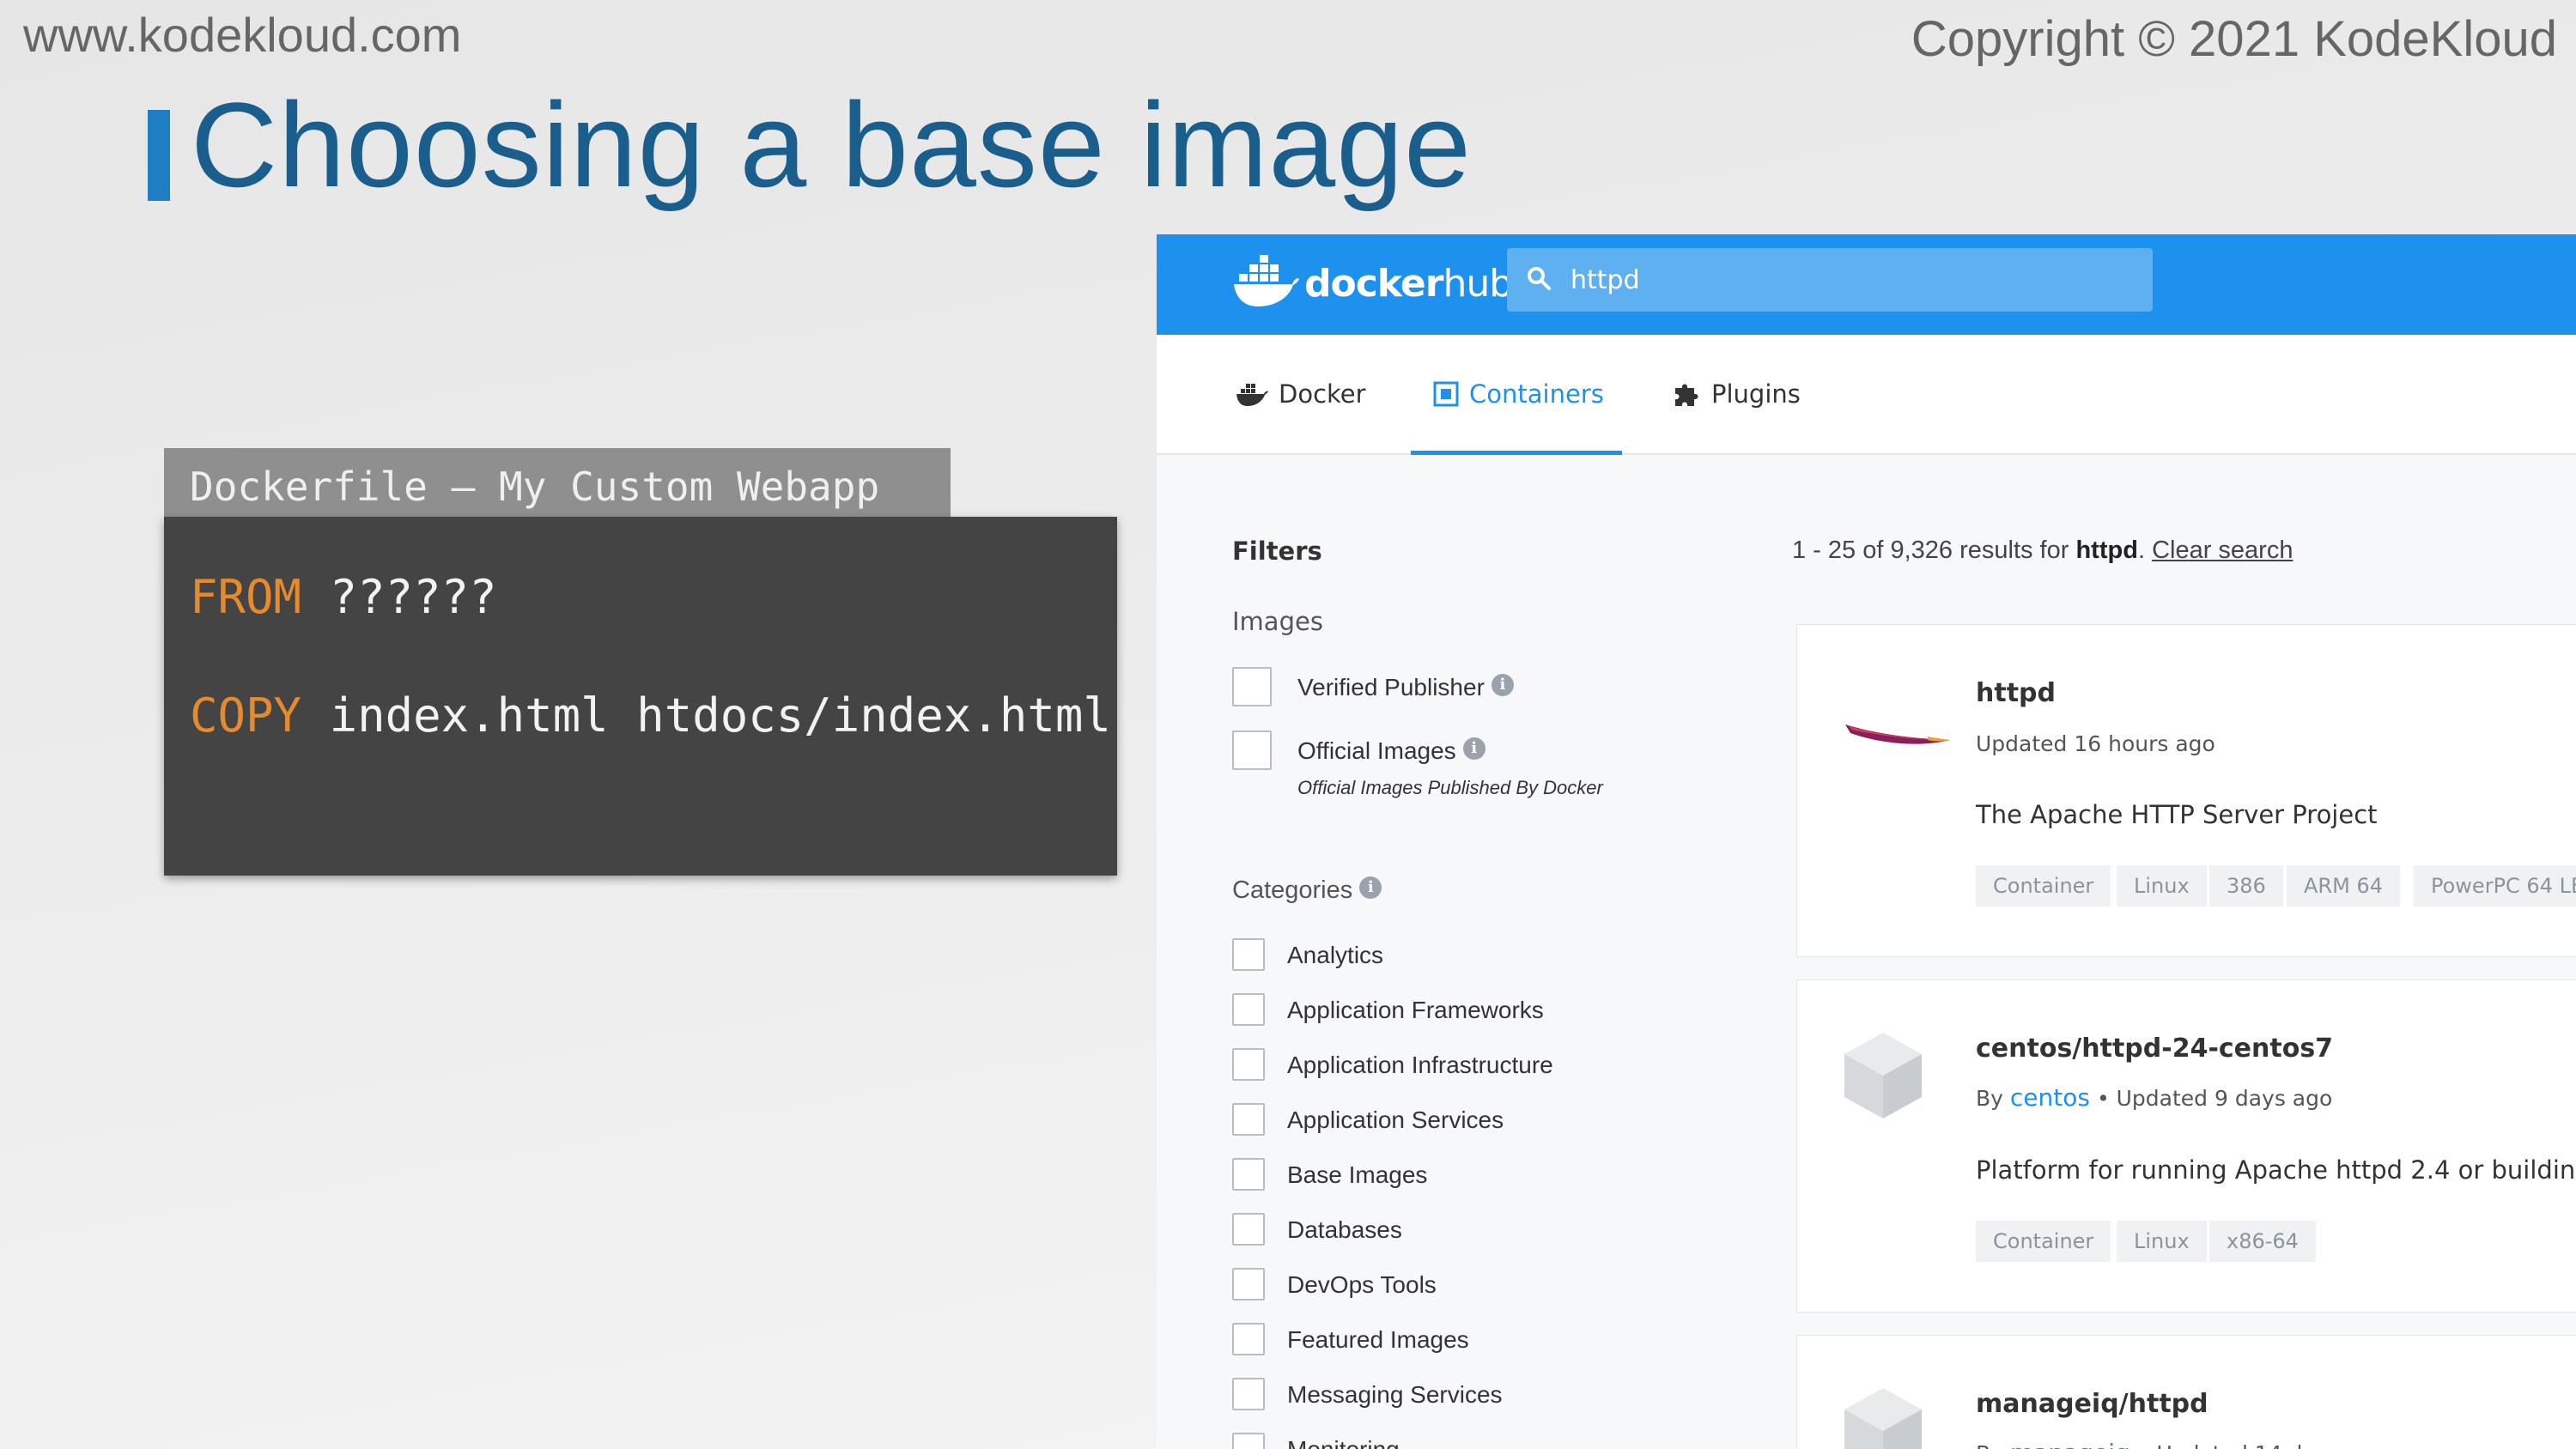  Describe the element at coordinates (1446, 394) in the screenshot. I see `container-icon` at that location.